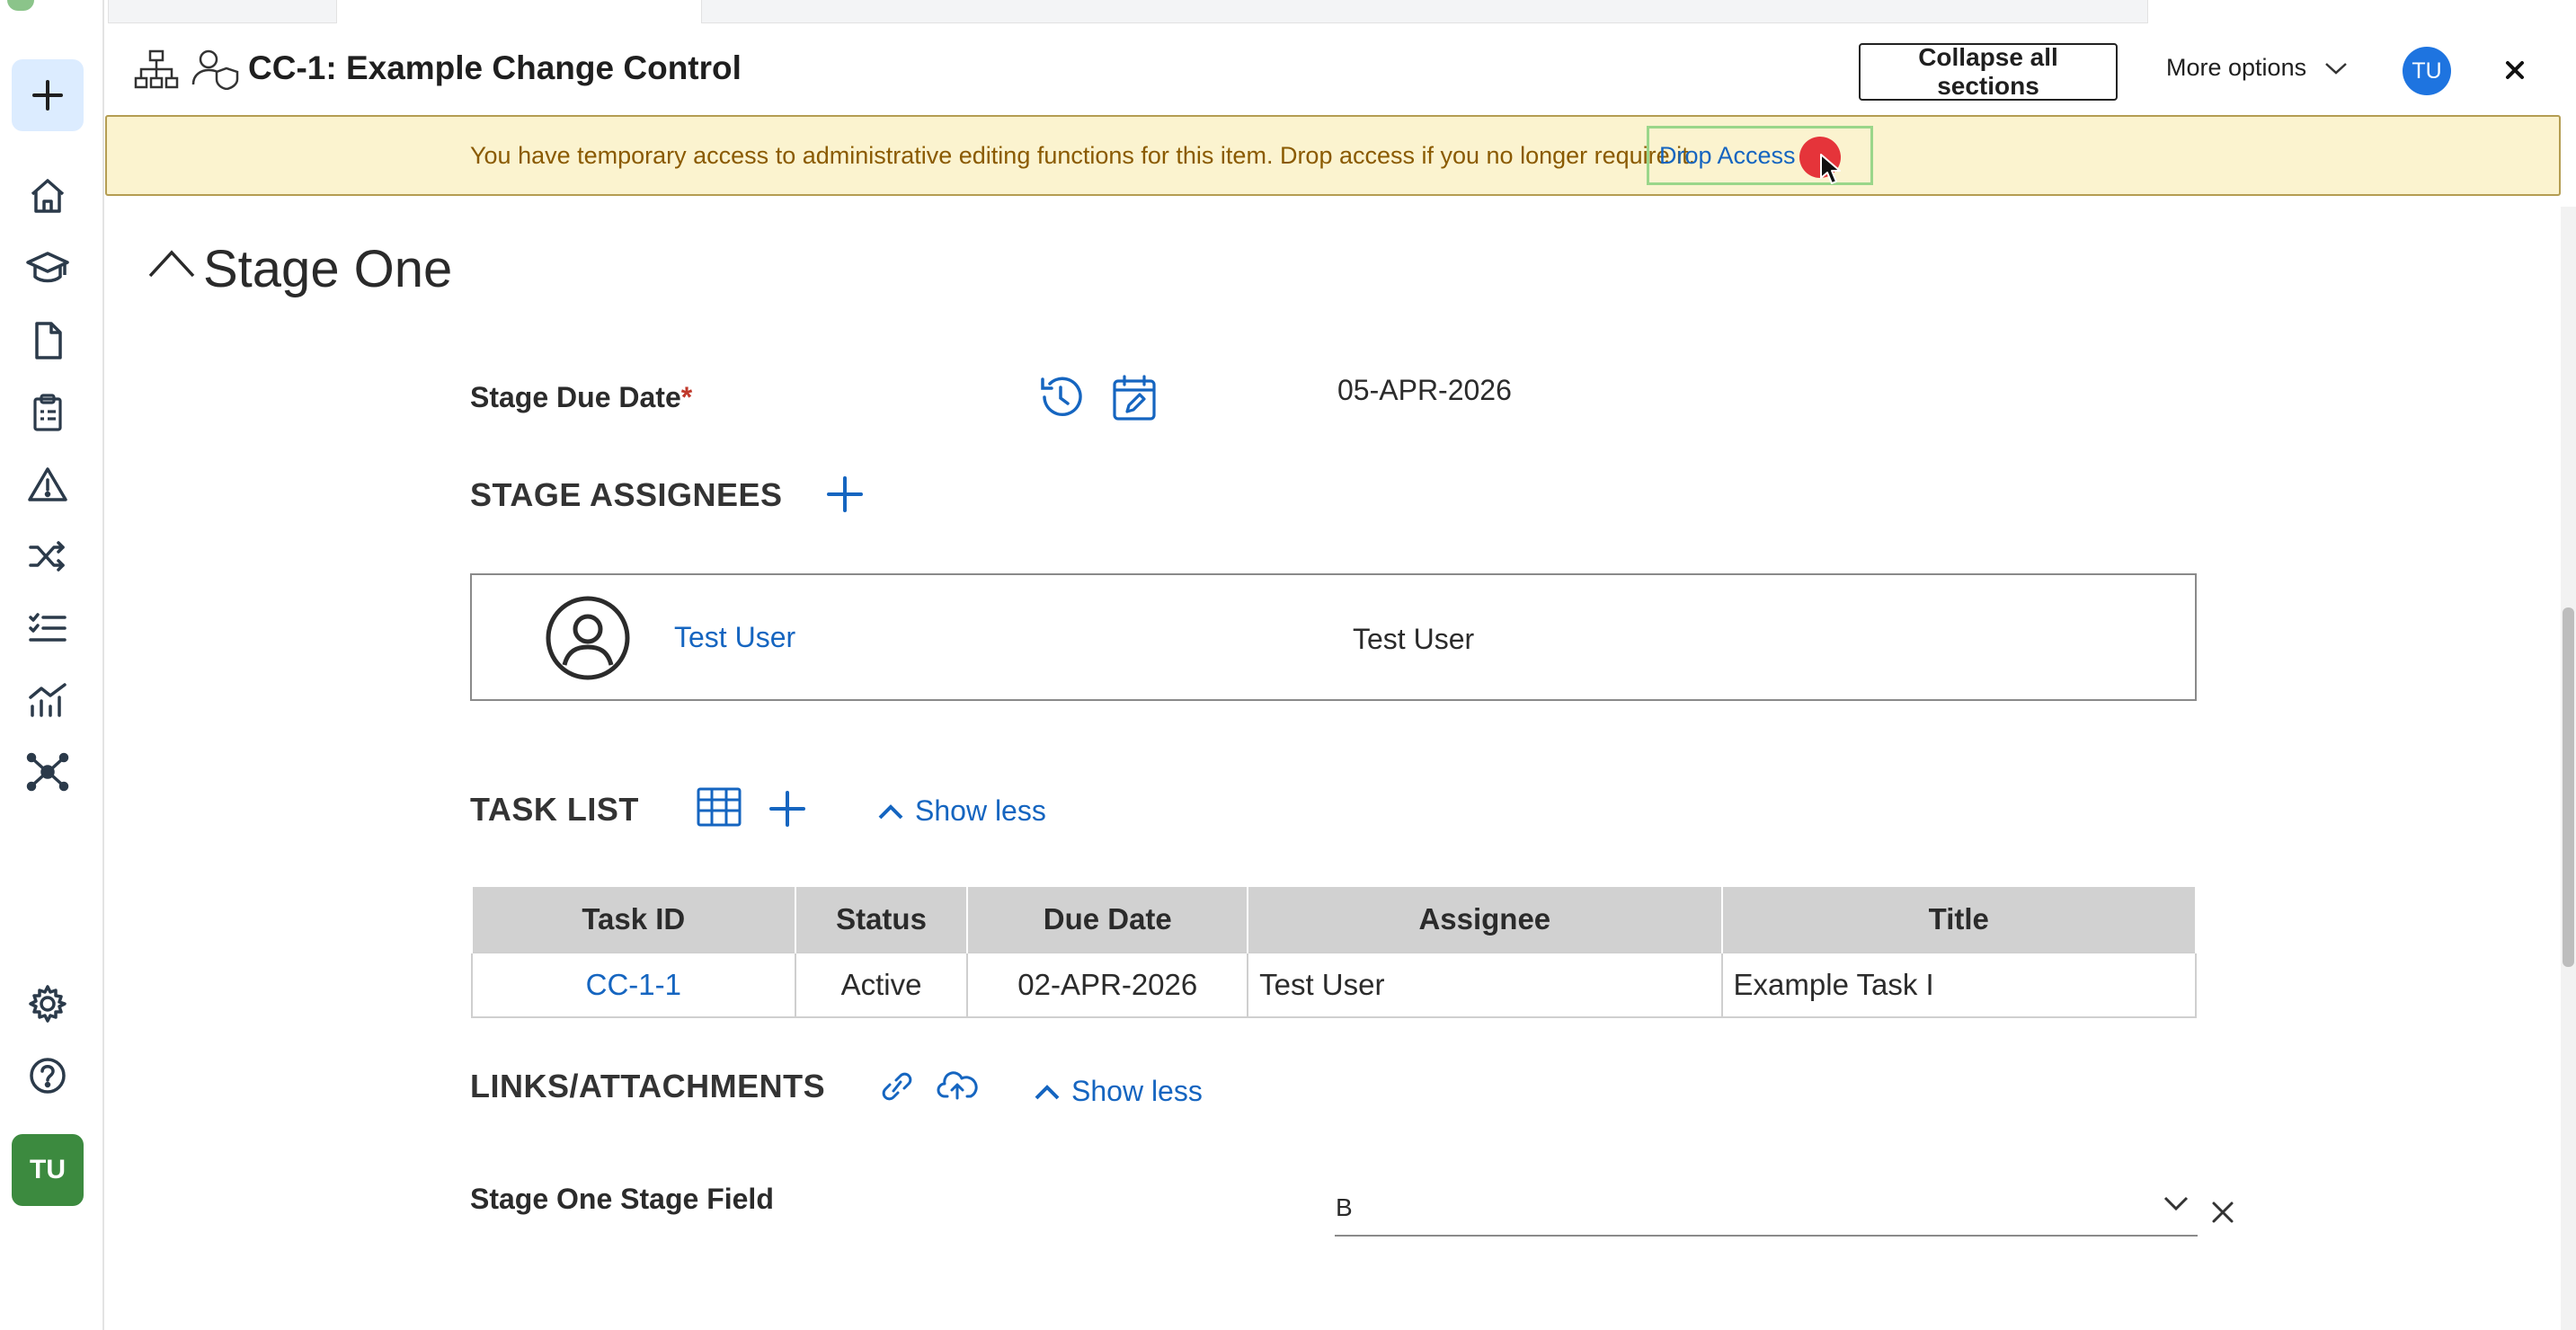  Describe the element at coordinates (633, 919) in the screenshot. I see `column-header: Task ID` at that location.